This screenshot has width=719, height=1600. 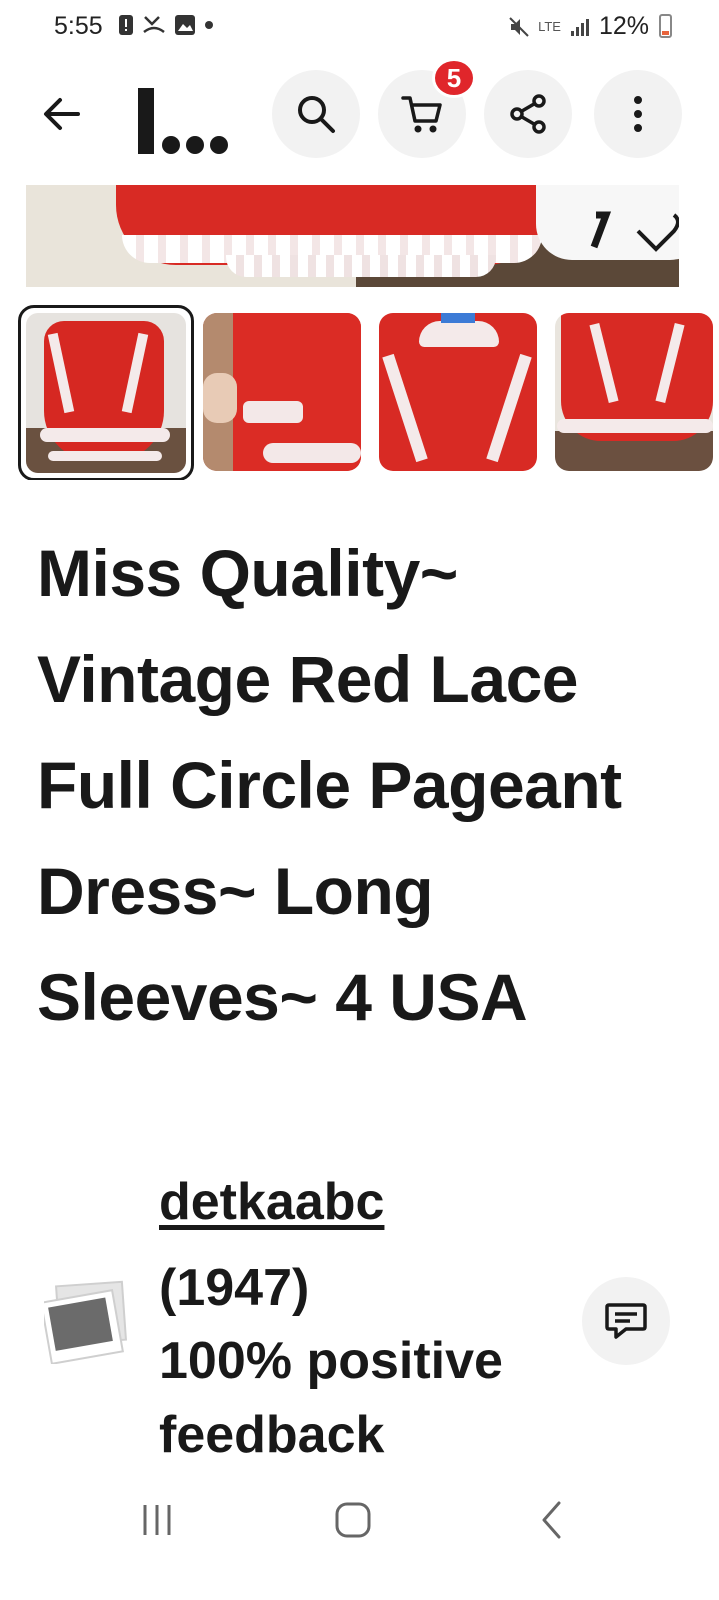 What do you see at coordinates (519, 26) in the screenshot?
I see `mute-icon` at bounding box center [519, 26].